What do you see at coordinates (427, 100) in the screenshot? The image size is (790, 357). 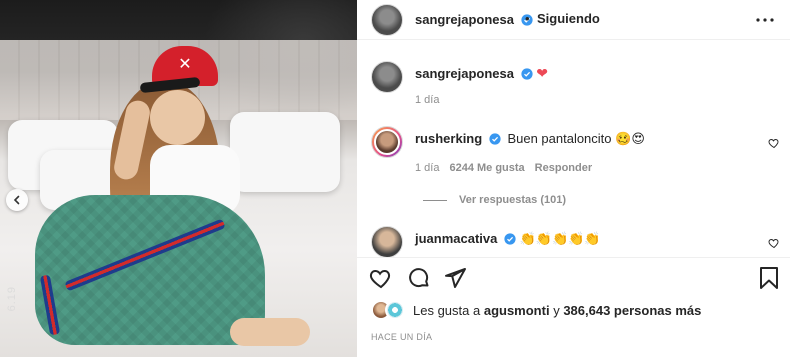 I see `caption-age: 1 día` at bounding box center [427, 100].